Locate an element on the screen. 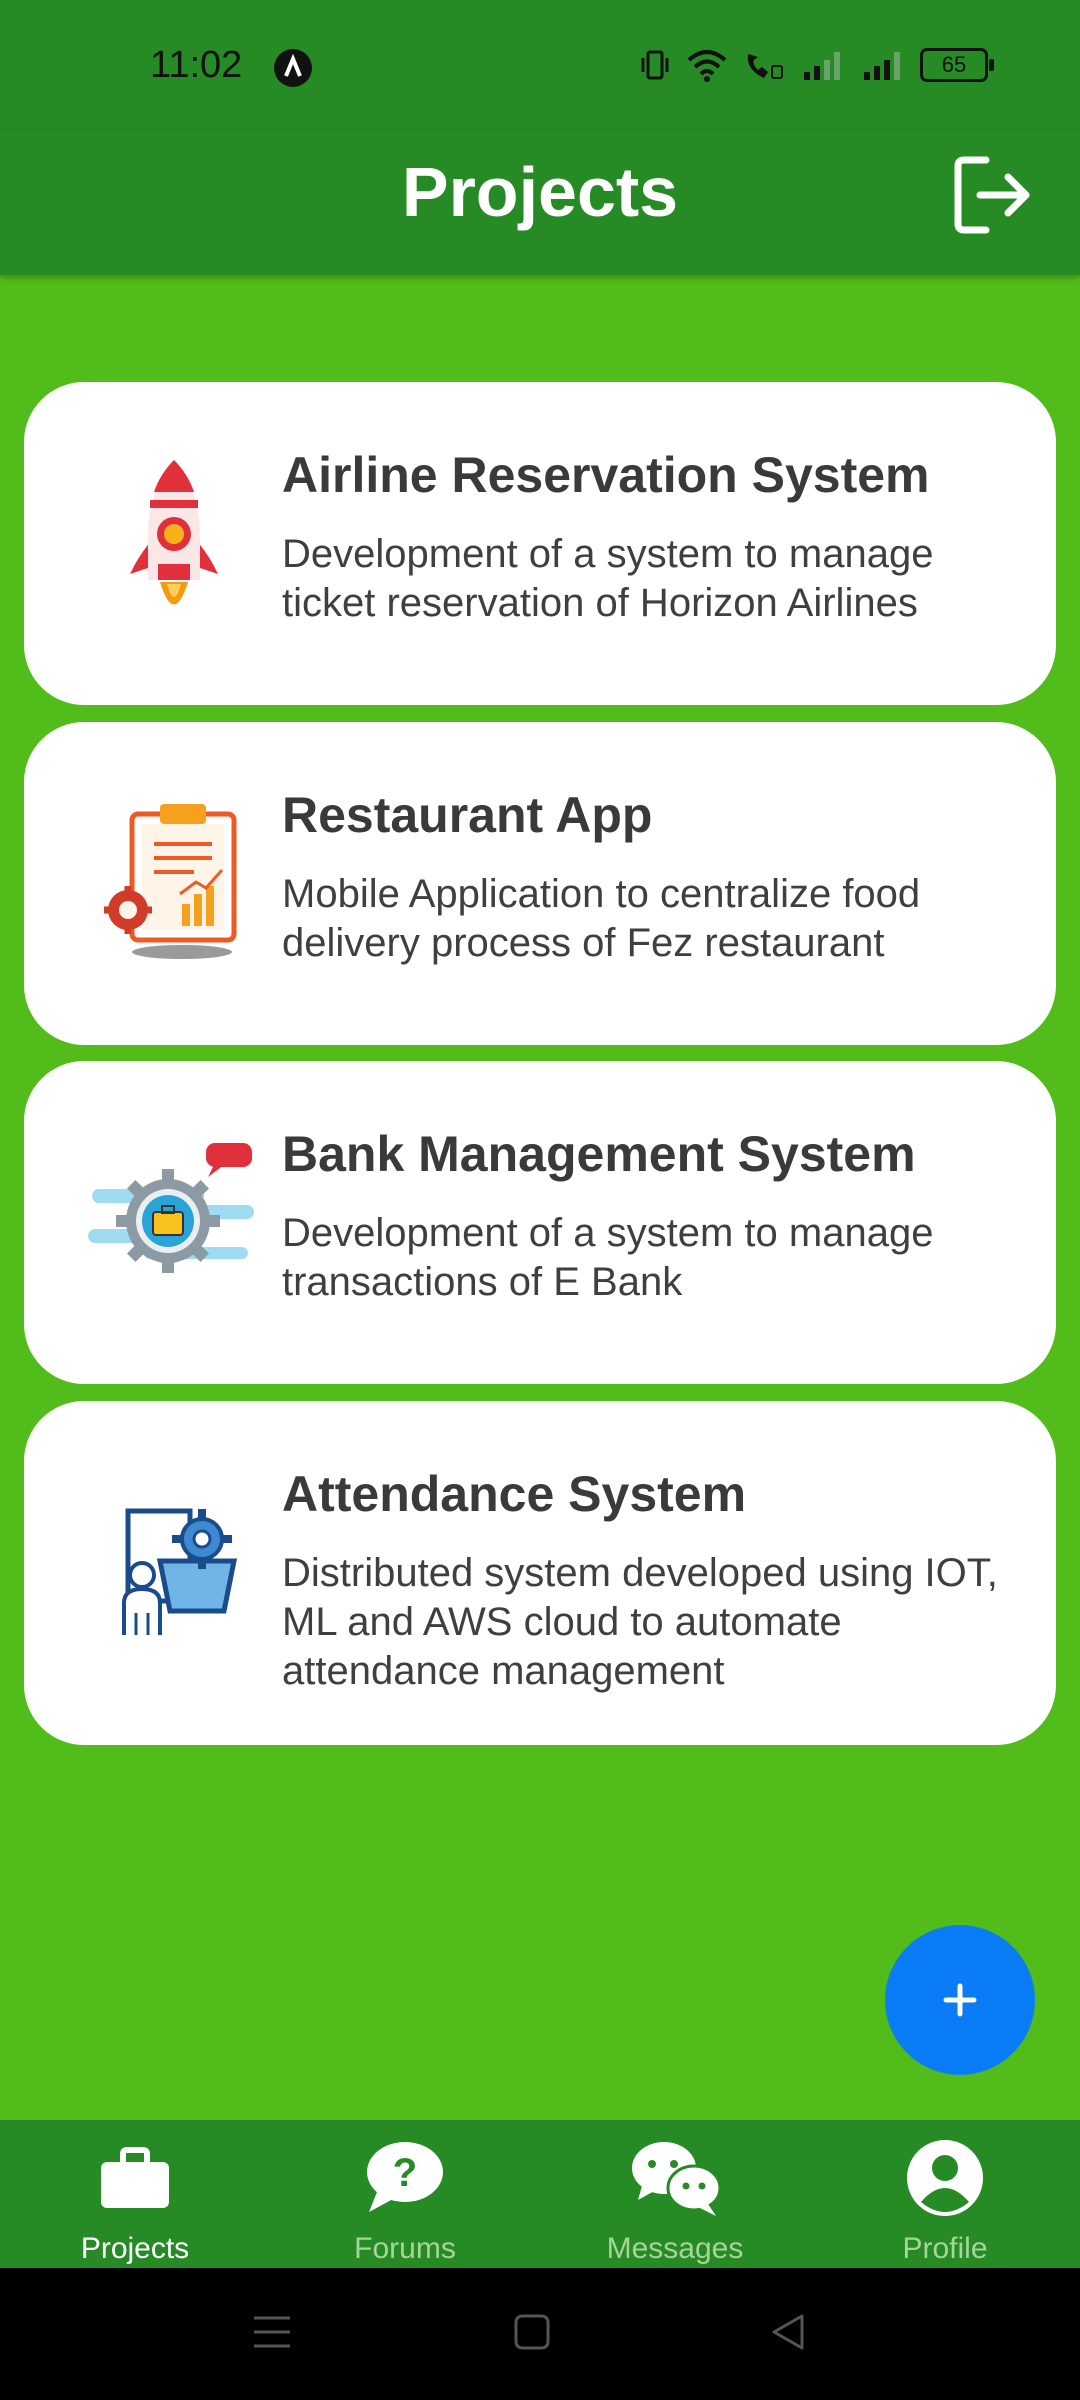  status-bar: 11:02 65 is located at coordinates (540, 65).